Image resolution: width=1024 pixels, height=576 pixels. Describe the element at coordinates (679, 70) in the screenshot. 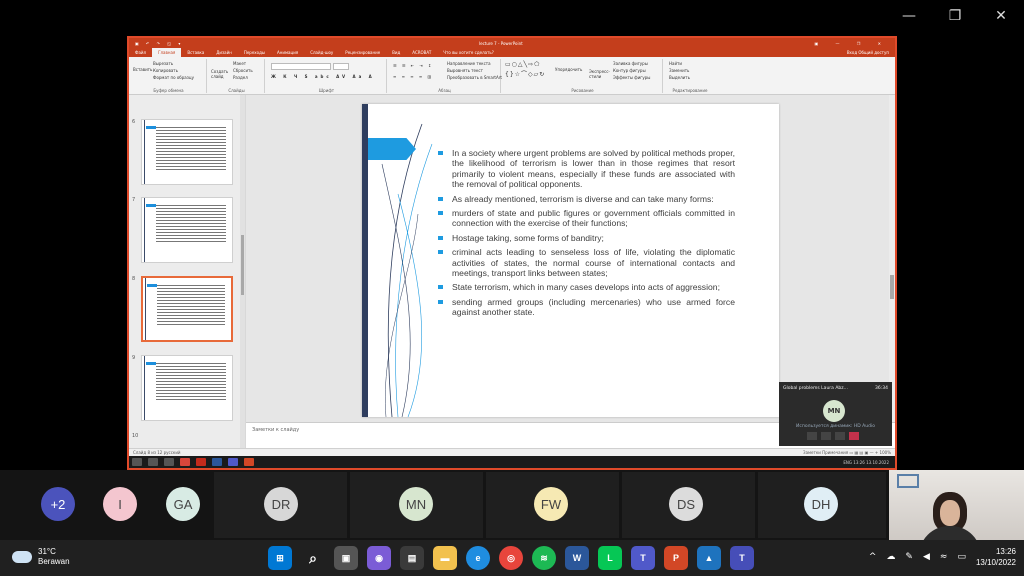

I see `replace-button: Заменить` at that location.